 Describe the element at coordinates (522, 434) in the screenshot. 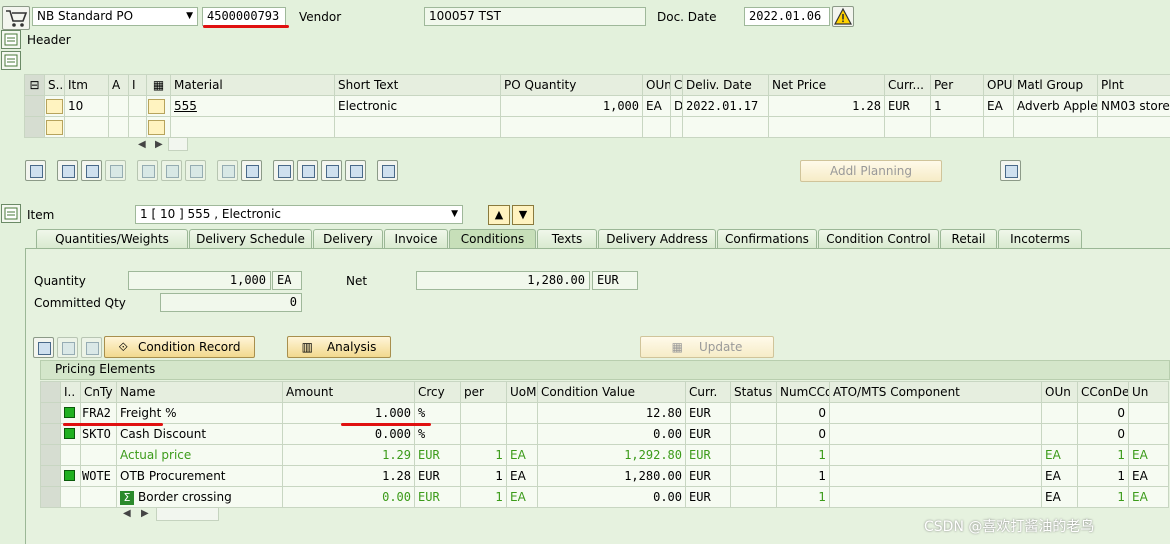

I see `cell-uom` at that location.